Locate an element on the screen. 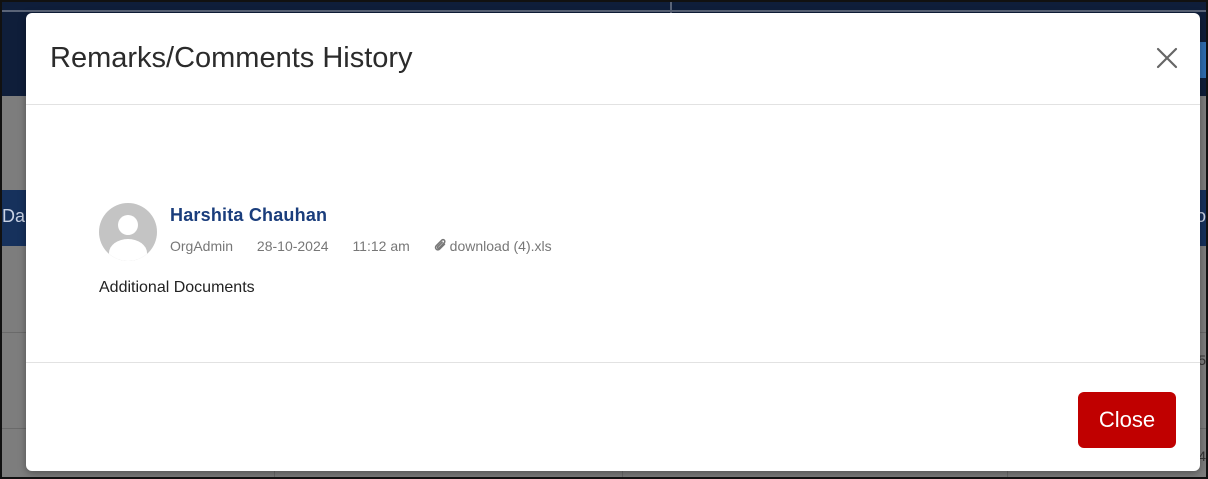  background-top-bar-line is located at coordinates (604, 11).